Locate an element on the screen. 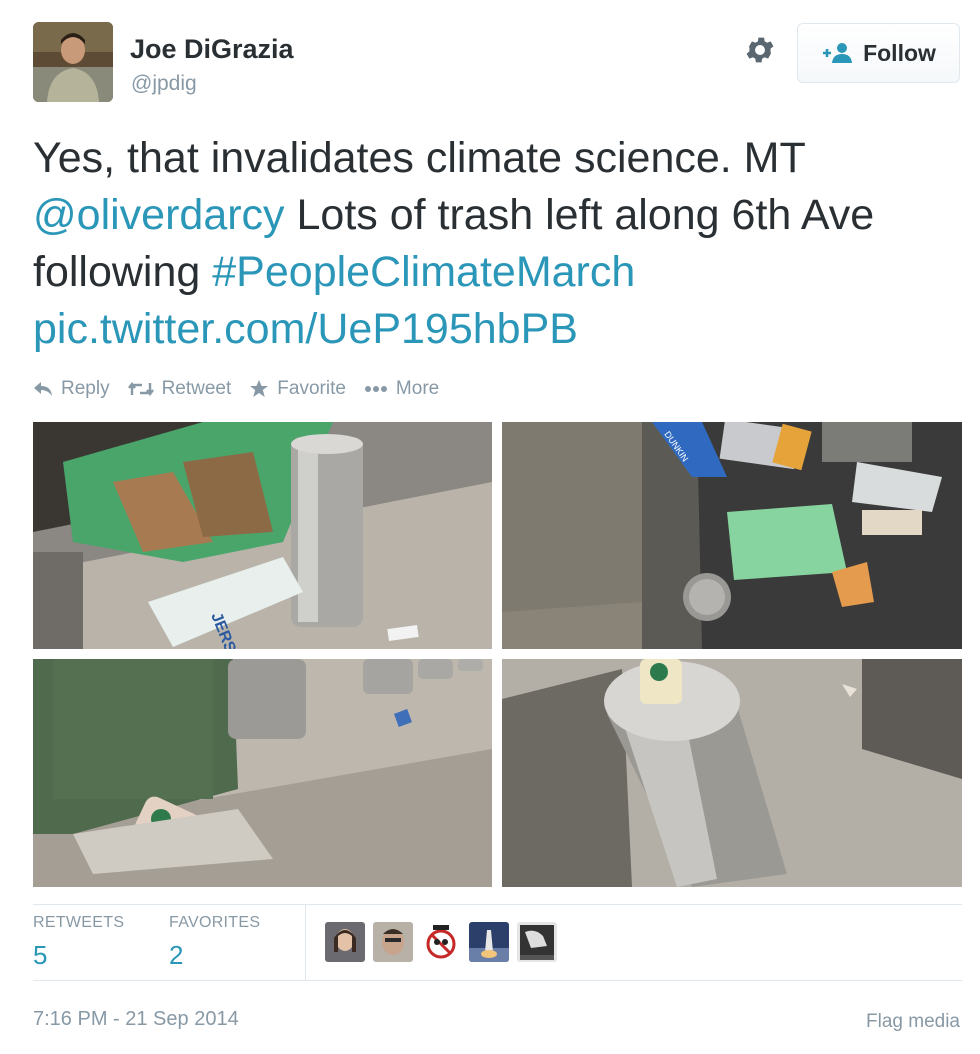  retweet-button: Retweet is located at coordinates (179, 389).